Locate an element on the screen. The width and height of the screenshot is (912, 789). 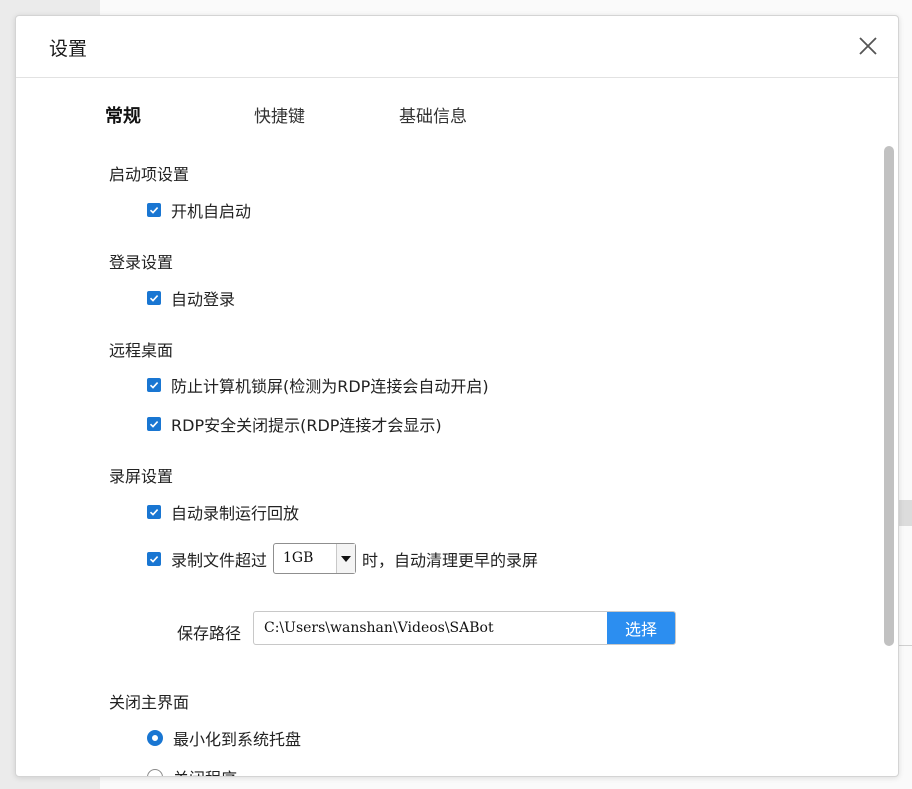
checkbox-label: 防止计算机锁屏(检测为RDP连接会自动开启) is located at coordinates (330, 386).